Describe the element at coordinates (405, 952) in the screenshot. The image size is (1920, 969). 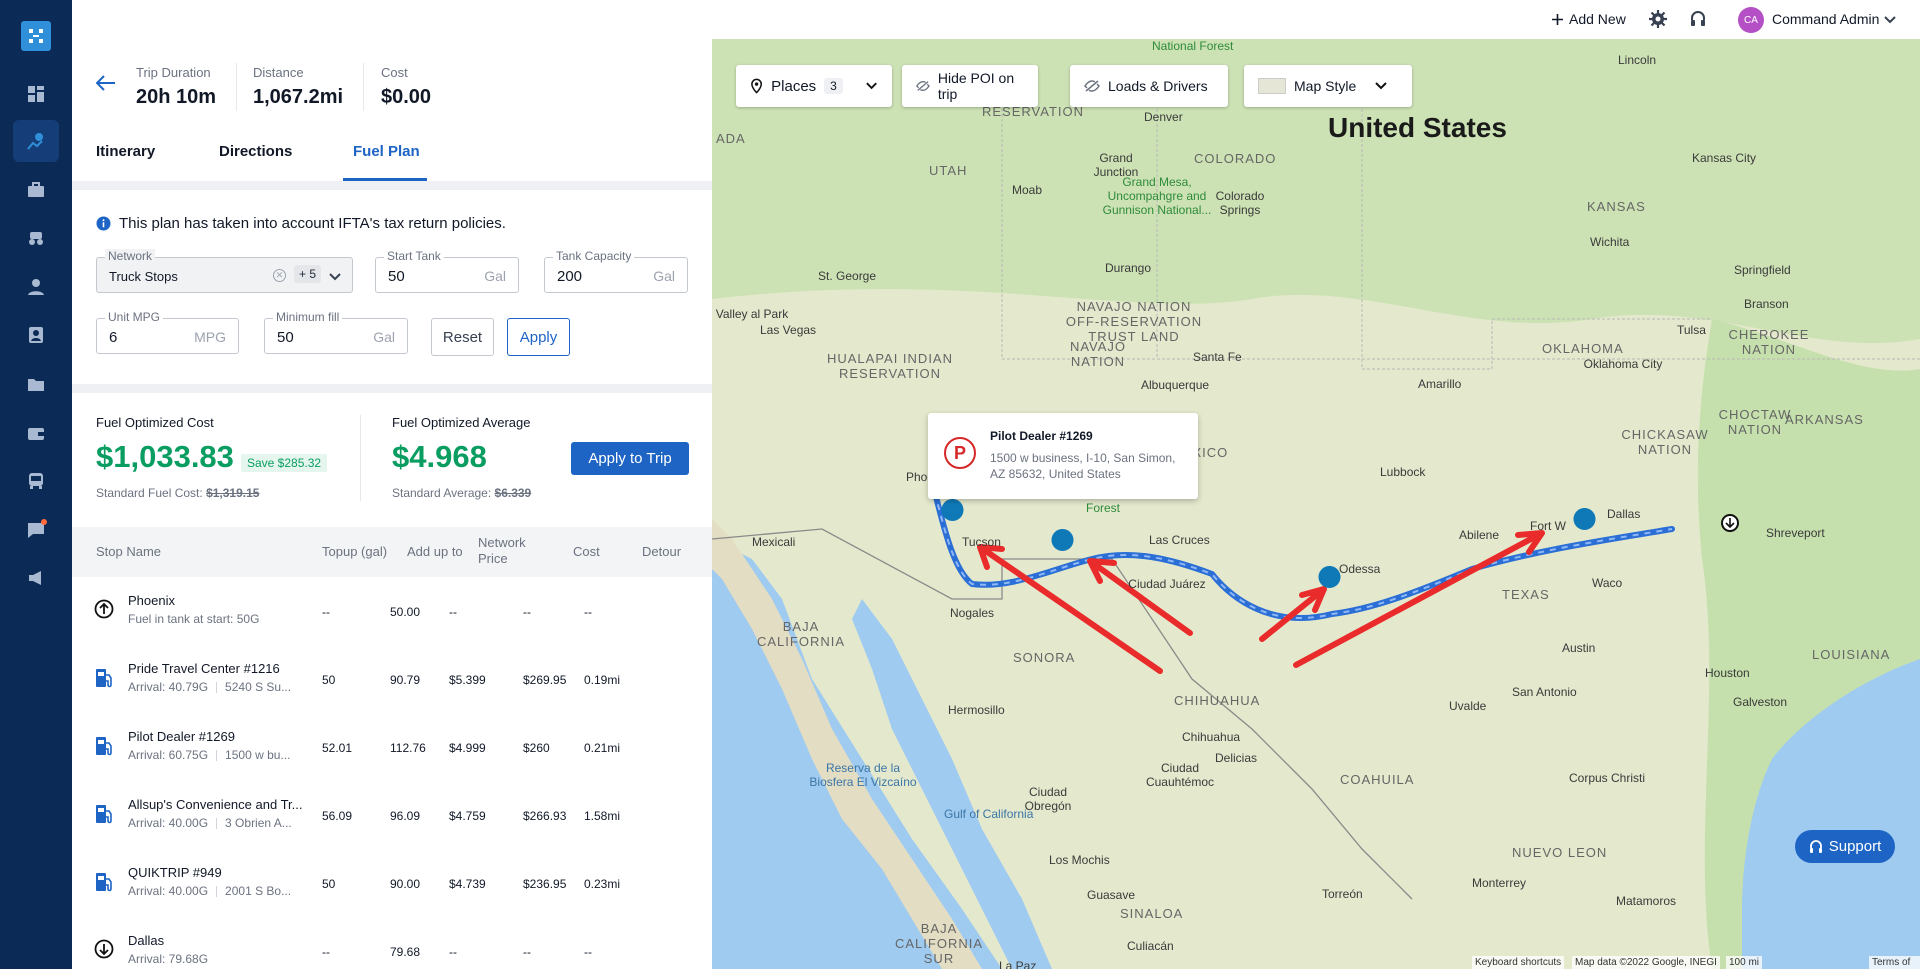
I see `cell-addup: 79.68` at that location.